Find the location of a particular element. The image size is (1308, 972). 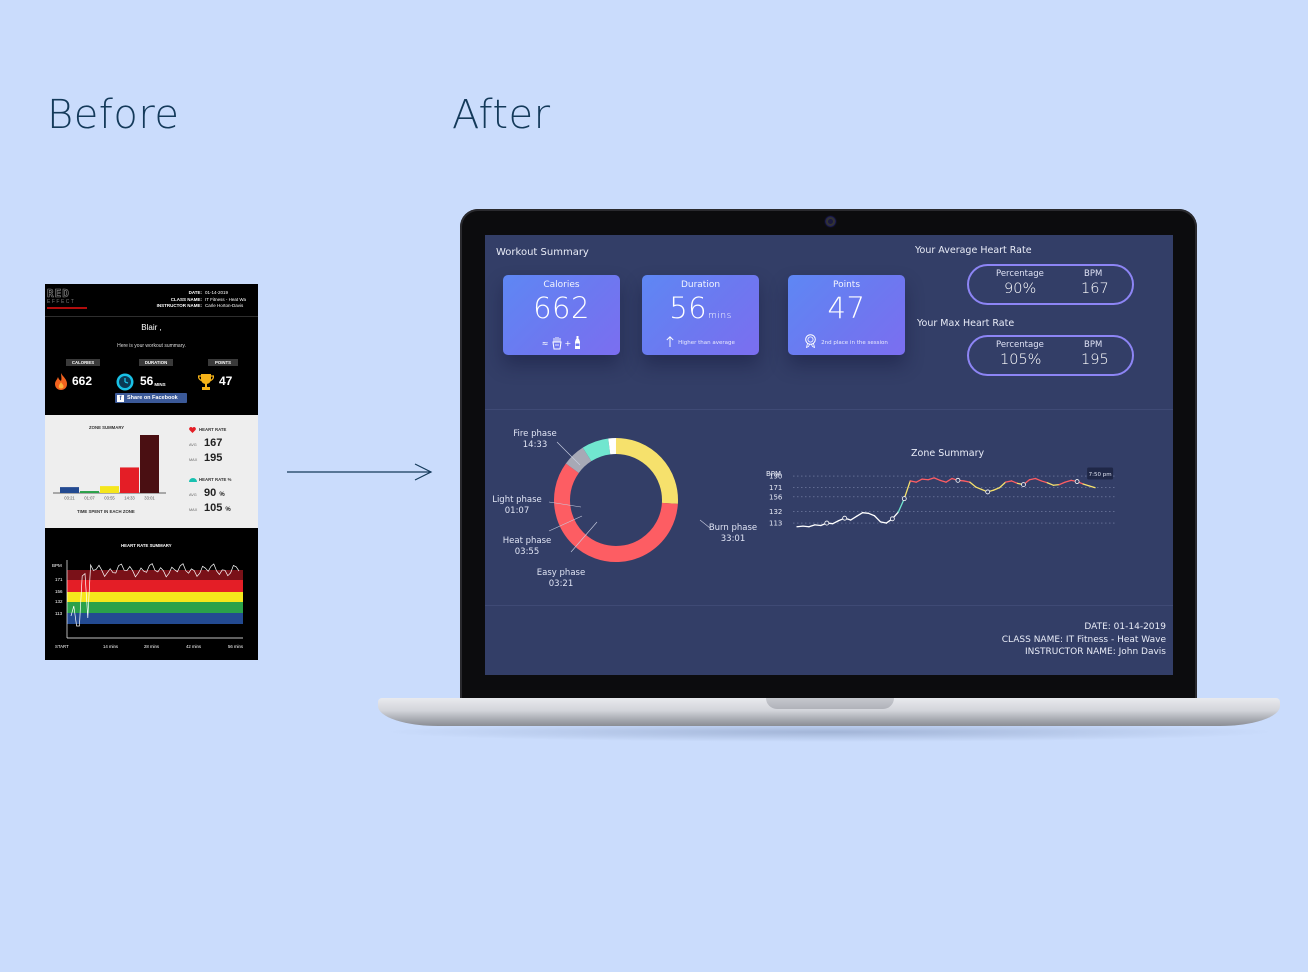

old-time-tick: 14 mins is located at coordinates (110, 646).